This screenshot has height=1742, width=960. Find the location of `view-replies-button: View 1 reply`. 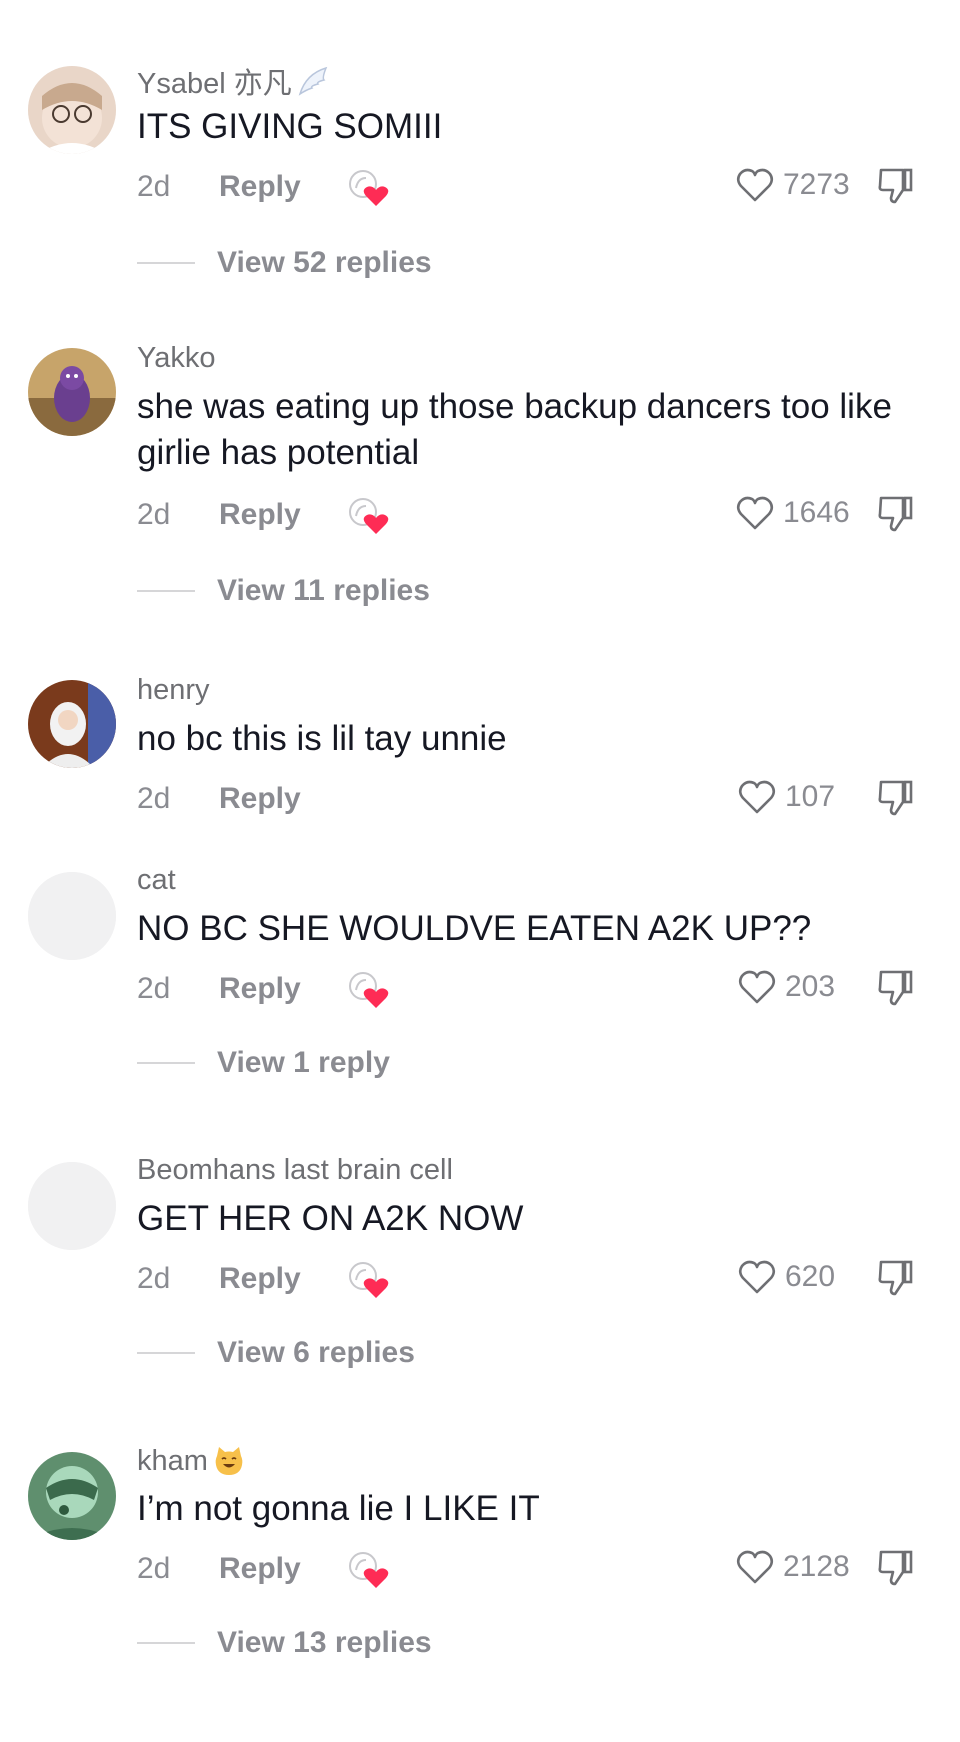

view-replies-button: View 1 reply is located at coordinates (263, 1063).